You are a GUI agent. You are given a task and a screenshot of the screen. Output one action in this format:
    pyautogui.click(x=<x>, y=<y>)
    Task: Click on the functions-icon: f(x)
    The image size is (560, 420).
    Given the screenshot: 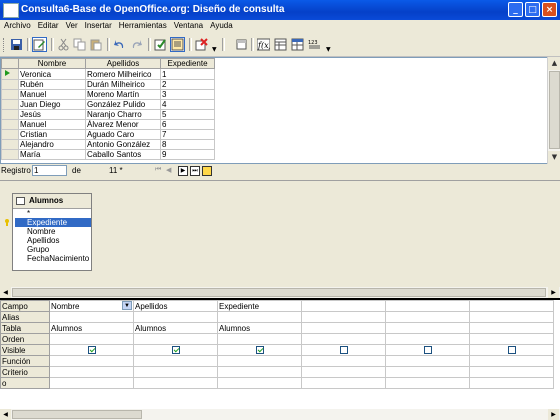 What is the action you would take?
    pyautogui.click(x=263, y=44)
    